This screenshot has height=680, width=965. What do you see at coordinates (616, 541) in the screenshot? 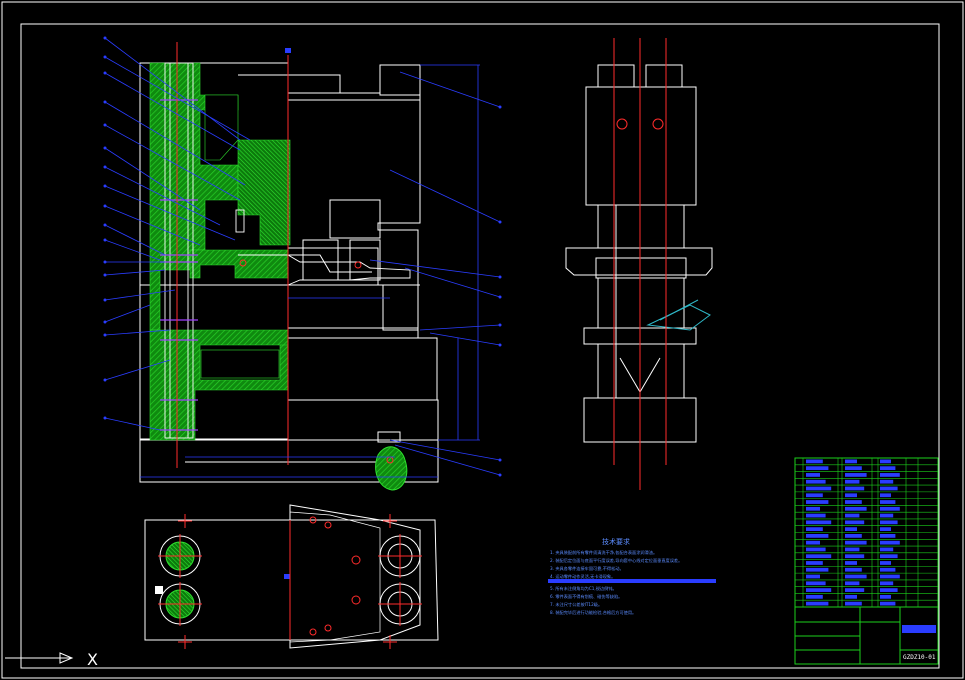
I see `tech-req-title: 技术要求` at bounding box center [616, 541].